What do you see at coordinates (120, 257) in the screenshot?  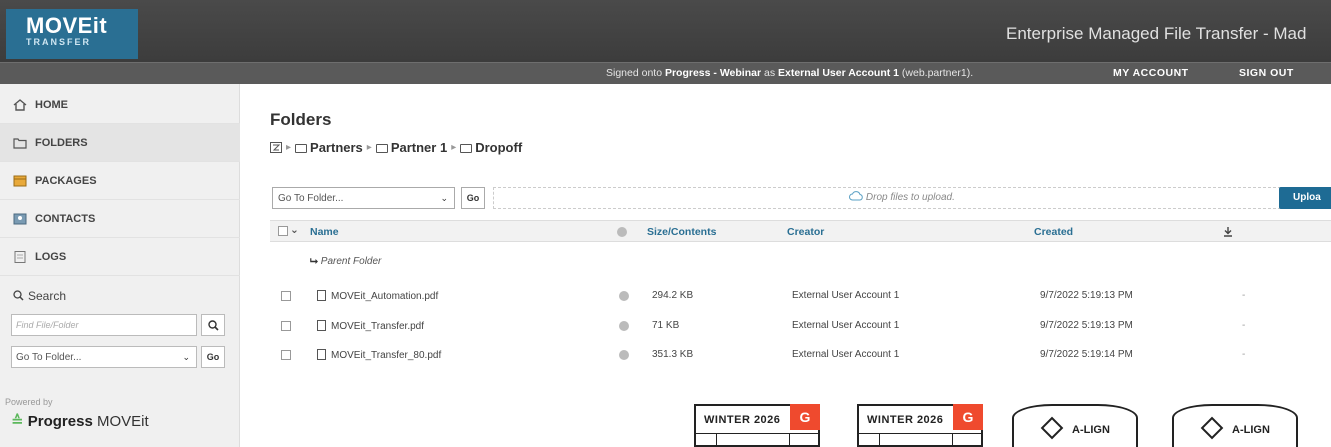 I see `sidebar-item-logs: LOGS` at bounding box center [120, 257].